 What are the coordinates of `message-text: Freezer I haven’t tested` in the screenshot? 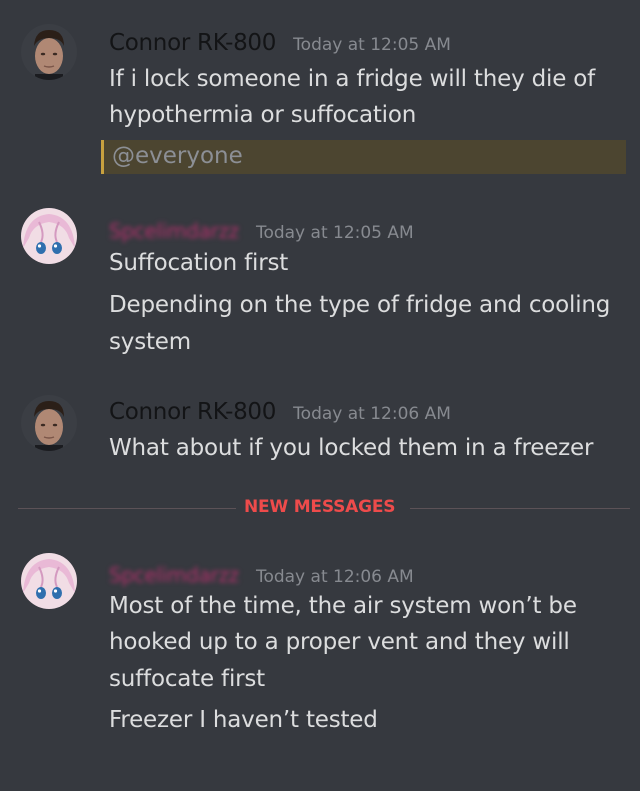 It's located at (243, 720).